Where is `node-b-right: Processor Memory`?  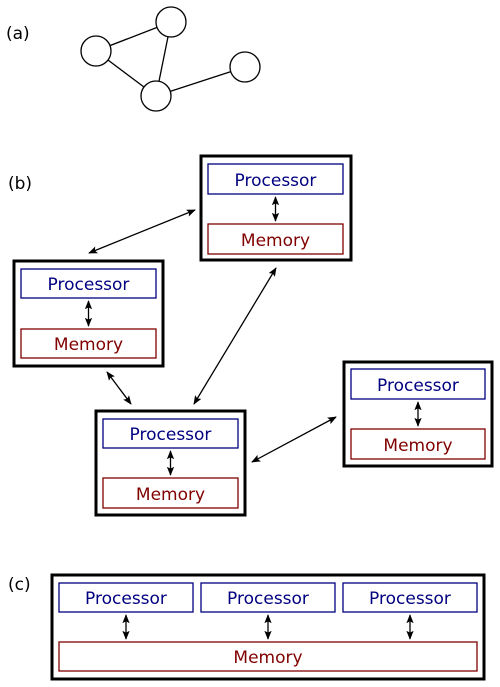
node-b-right: Processor Memory is located at coordinates (418, 414).